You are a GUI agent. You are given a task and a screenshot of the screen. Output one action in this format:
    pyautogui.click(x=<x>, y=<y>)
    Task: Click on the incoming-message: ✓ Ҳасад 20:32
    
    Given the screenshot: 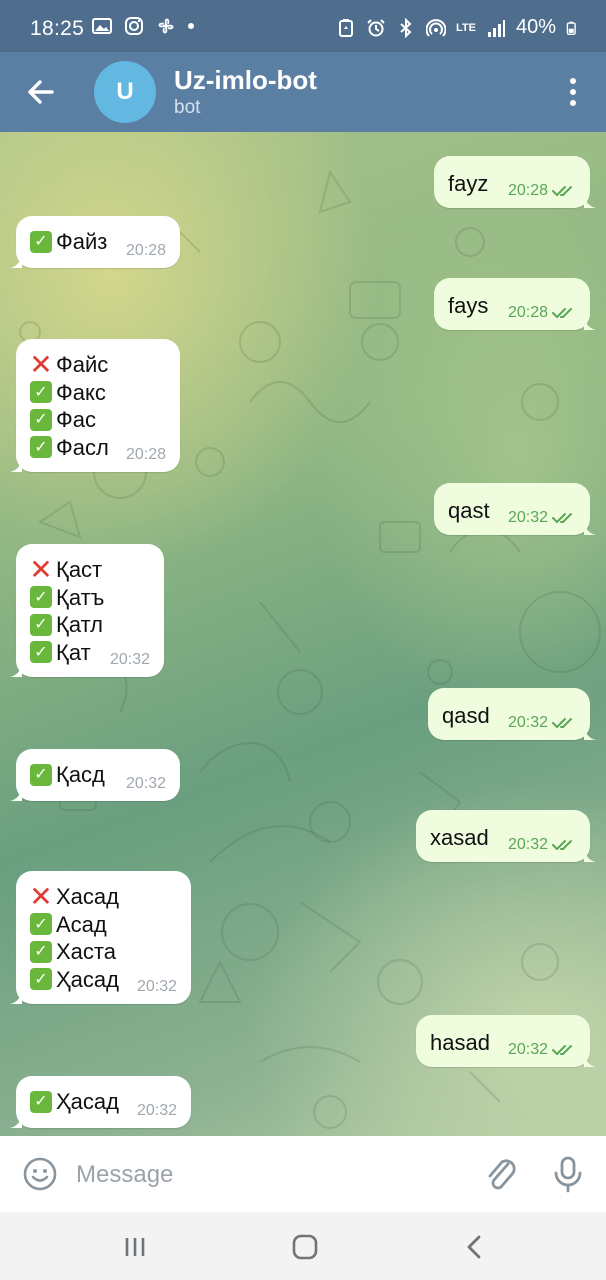 What is the action you would take?
    pyautogui.click(x=100, y=1102)
    